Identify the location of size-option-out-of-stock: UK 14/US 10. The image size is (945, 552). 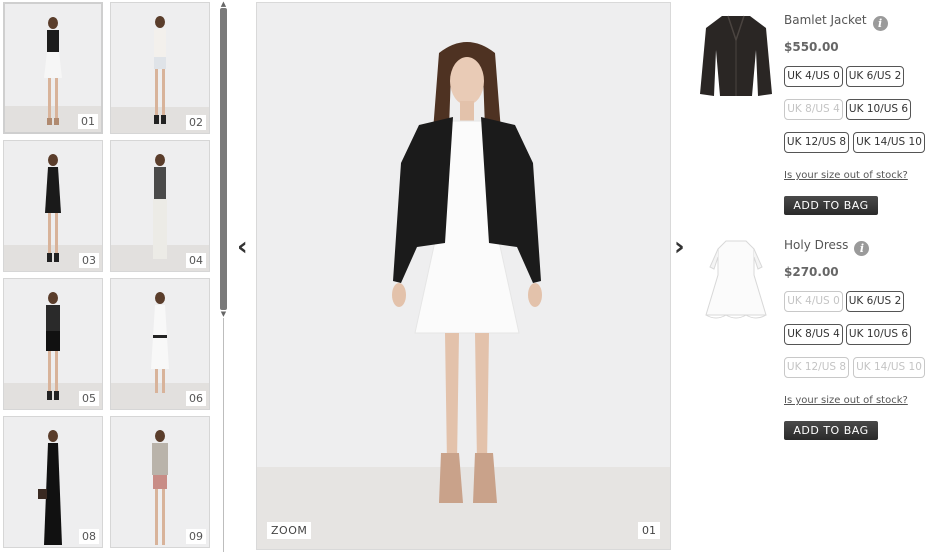
(889, 367).